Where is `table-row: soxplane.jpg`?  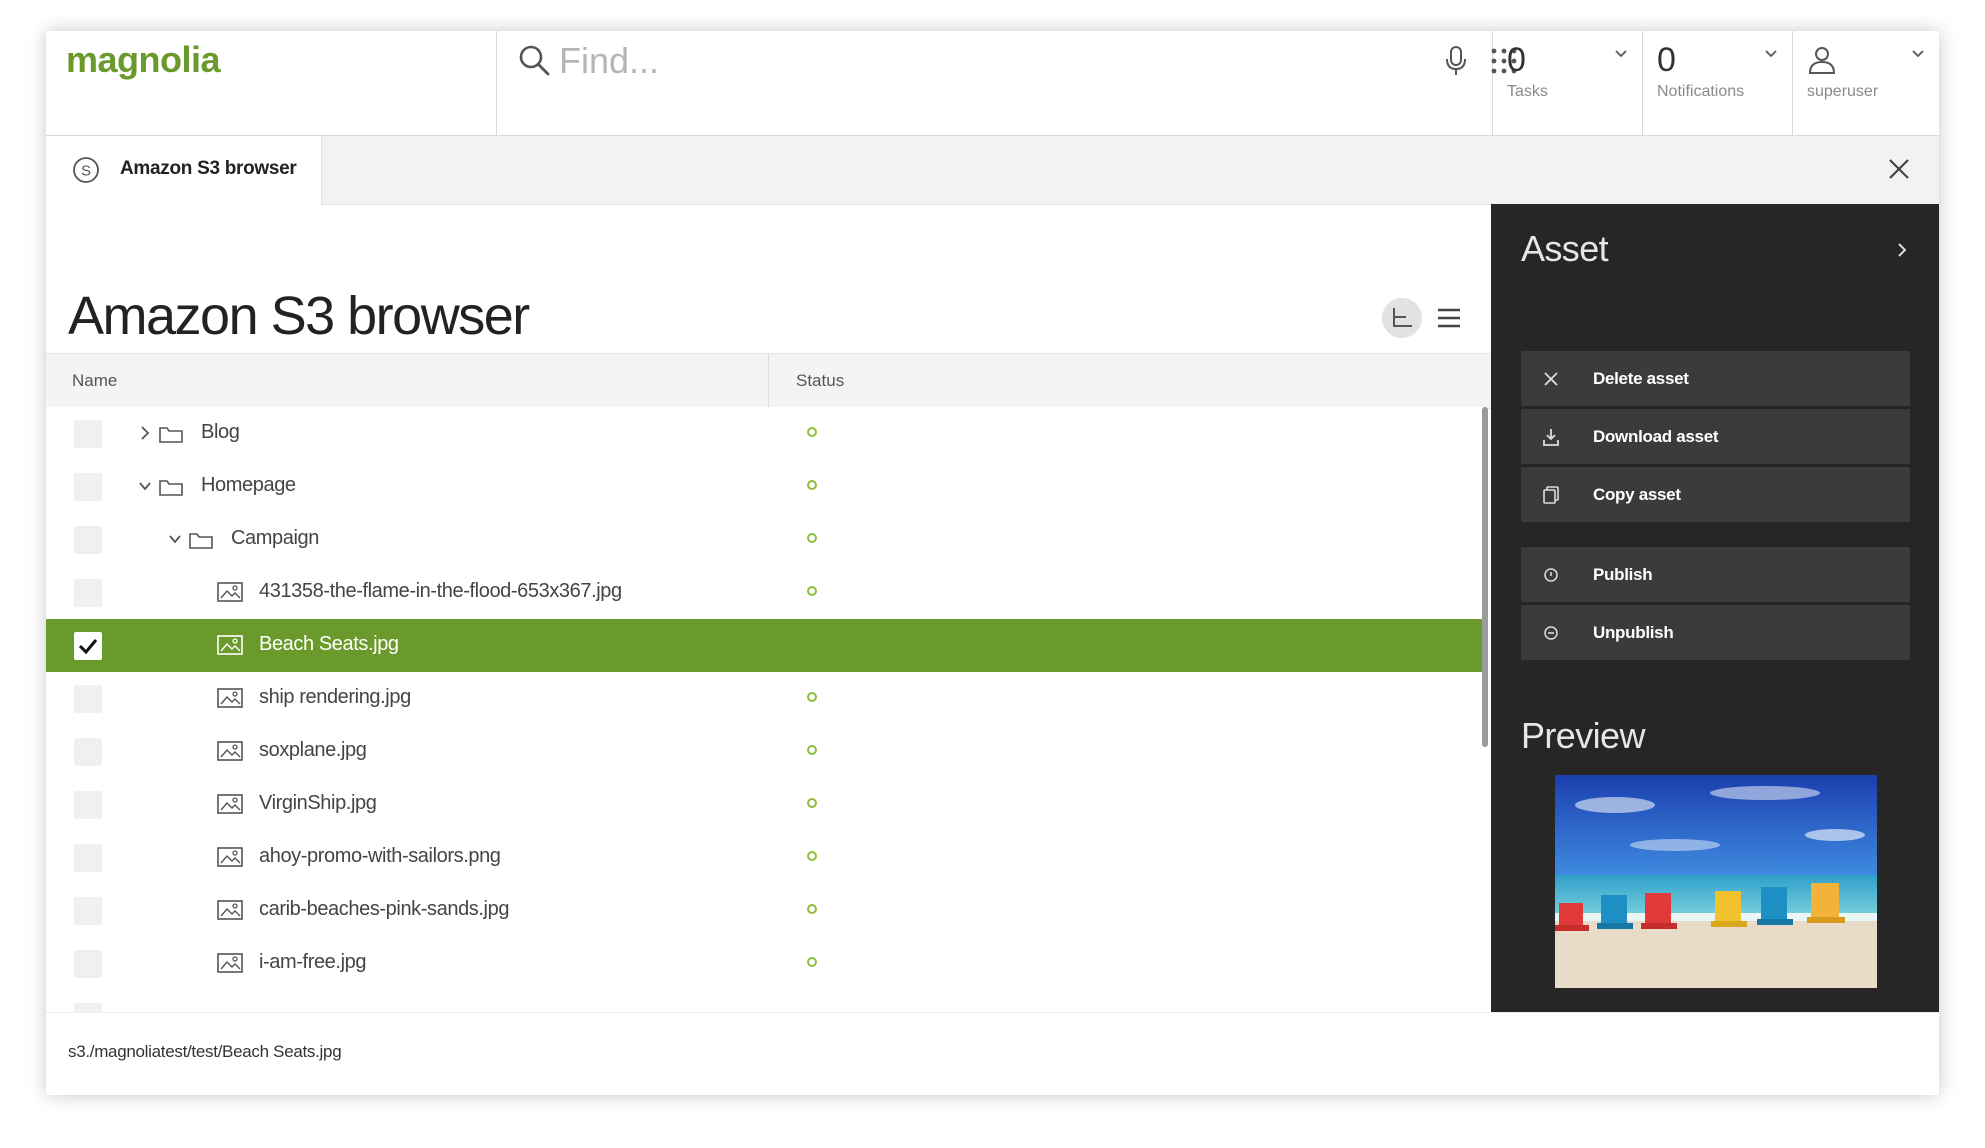 table-row: soxplane.jpg is located at coordinates (766, 752).